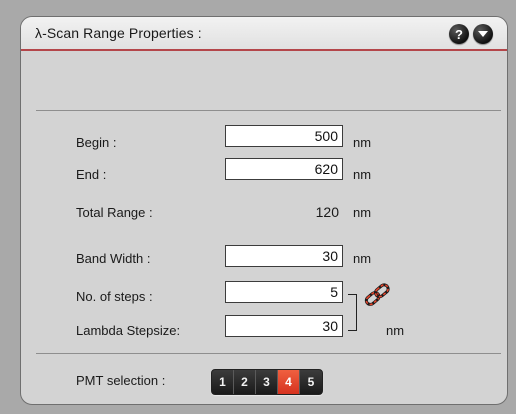 Image resolution: width=516 pixels, height=414 pixels. I want to click on chevron-down-icon, so click(483, 34).